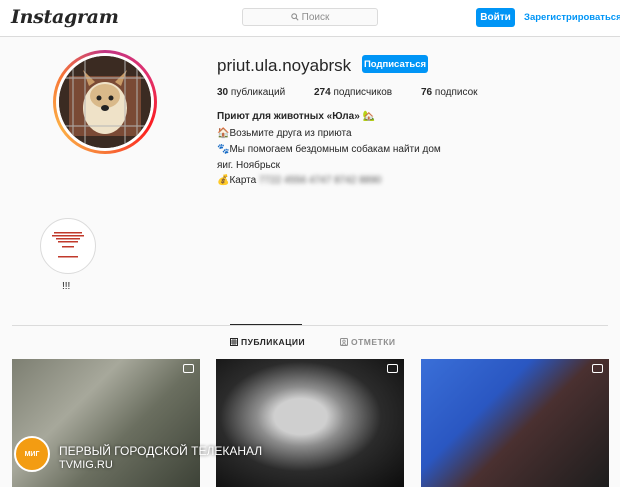 Image resolution: width=620 pixels, height=487 pixels. Describe the element at coordinates (188, 368) in the screenshot. I see `video-icon` at that location.